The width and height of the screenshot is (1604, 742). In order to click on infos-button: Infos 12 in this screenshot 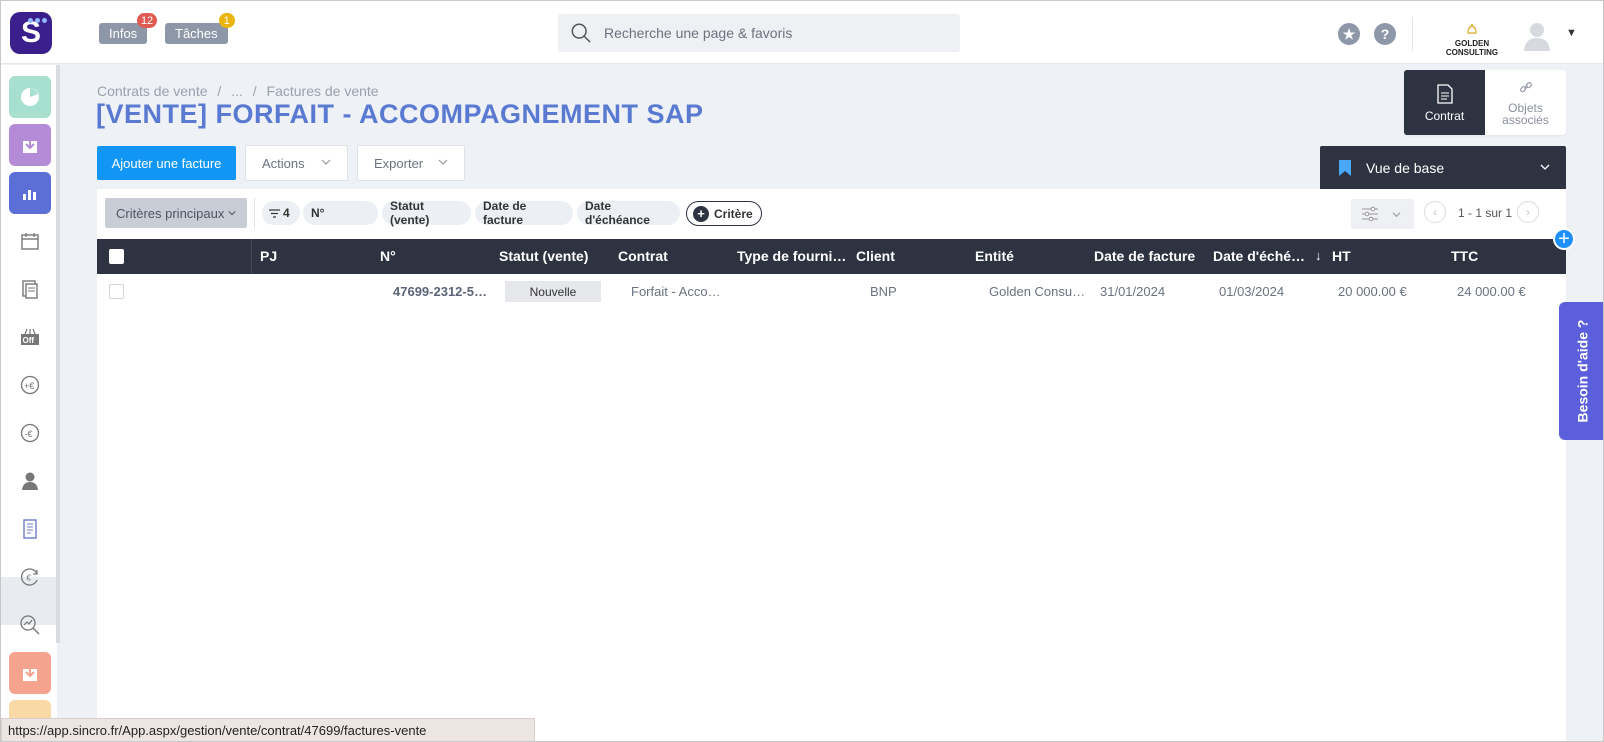, I will do `click(128, 28)`.